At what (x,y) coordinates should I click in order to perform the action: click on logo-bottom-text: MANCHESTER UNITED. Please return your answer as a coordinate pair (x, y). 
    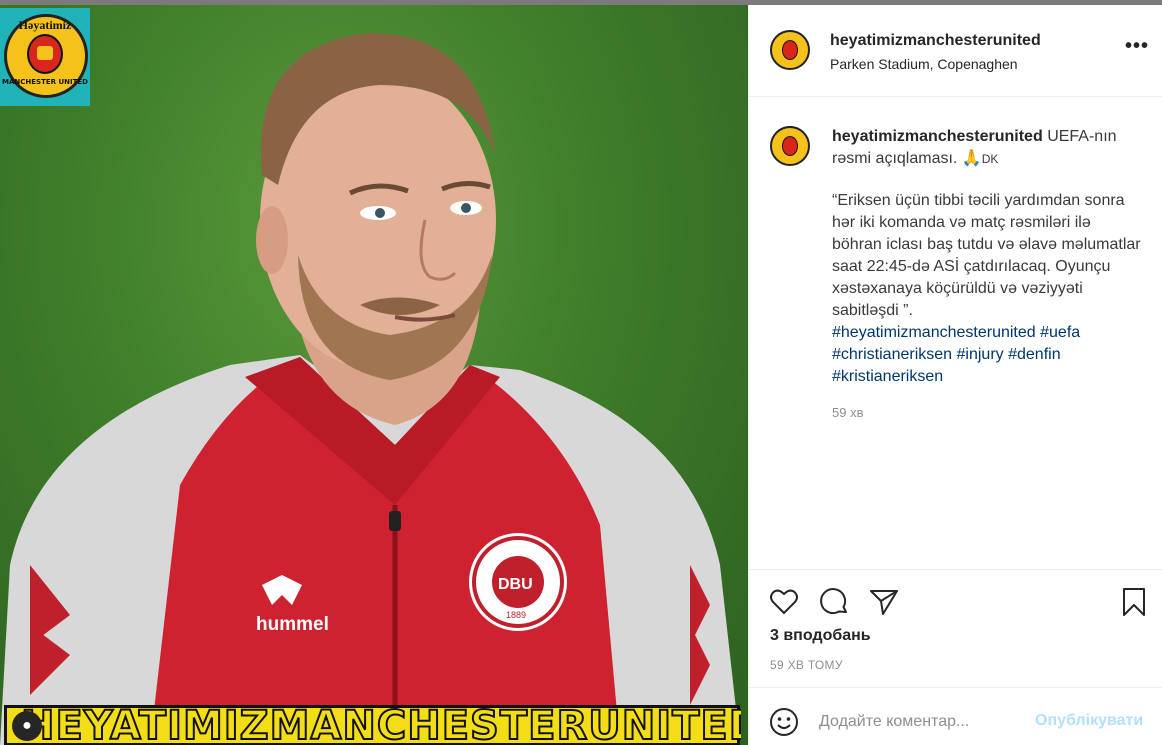
    Looking at the image, I should click on (45, 82).